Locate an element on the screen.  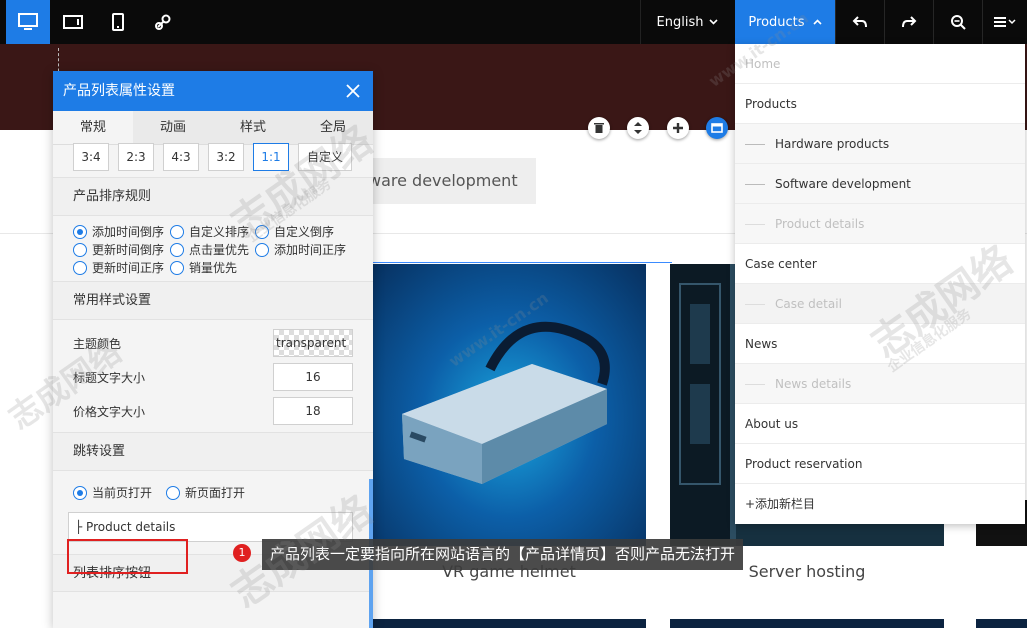
tablet-view-button is located at coordinates (73, 22).